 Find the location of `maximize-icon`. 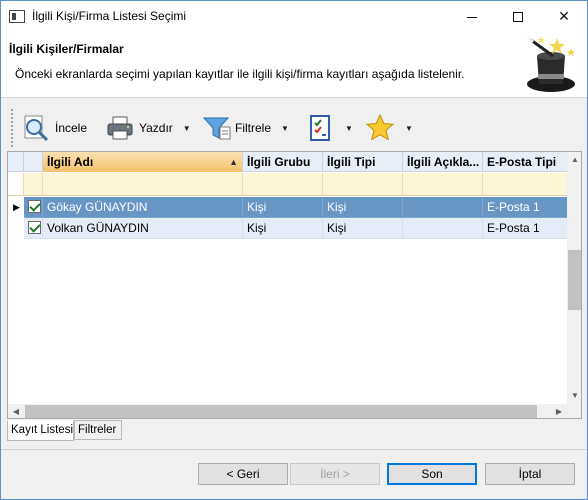

maximize-icon is located at coordinates (518, 17).